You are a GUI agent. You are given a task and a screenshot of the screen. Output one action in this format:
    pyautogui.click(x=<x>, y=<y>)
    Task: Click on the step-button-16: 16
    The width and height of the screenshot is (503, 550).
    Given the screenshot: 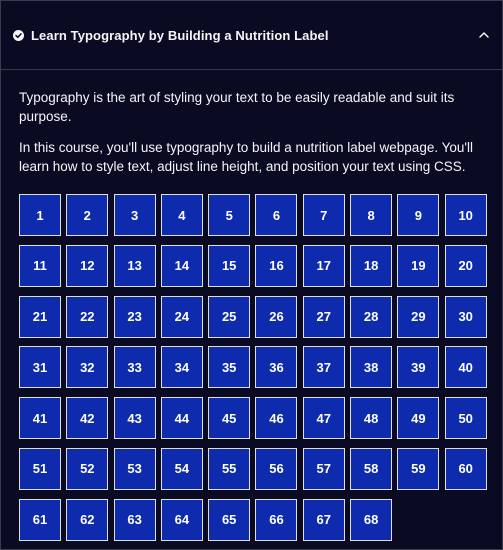 What is the action you would take?
    pyautogui.click(x=276, y=265)
    